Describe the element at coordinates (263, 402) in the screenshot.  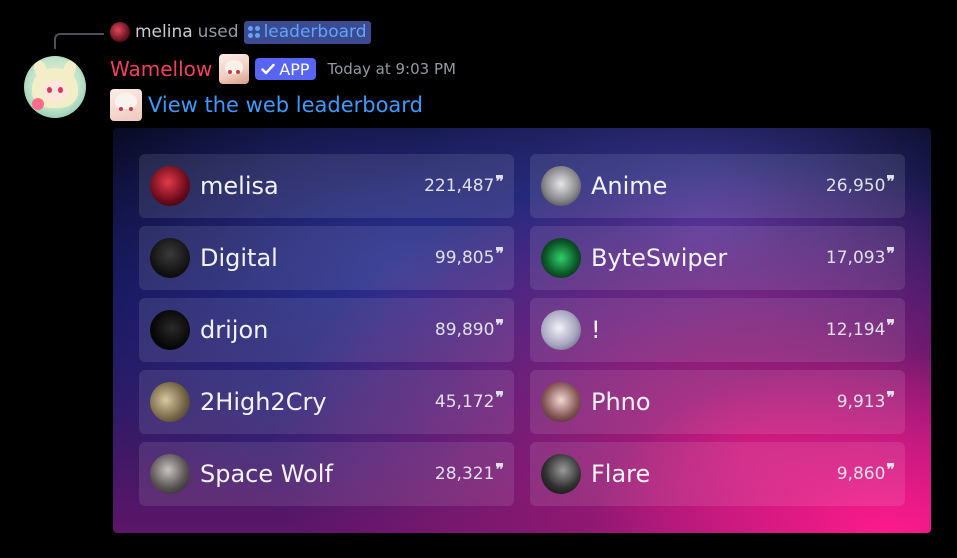
I see `entry-name: 2High2Cry` at that location.